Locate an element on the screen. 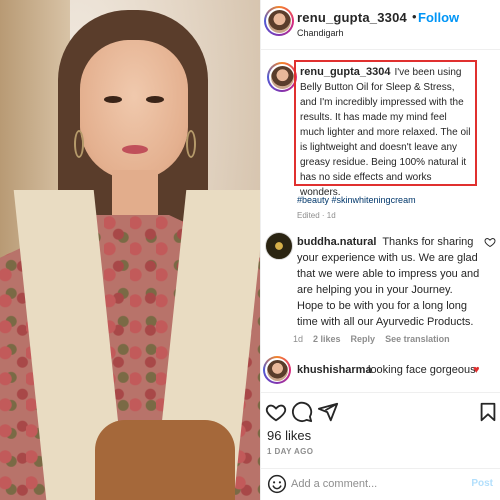  share-send-icon is located at coordinates (328, 412).